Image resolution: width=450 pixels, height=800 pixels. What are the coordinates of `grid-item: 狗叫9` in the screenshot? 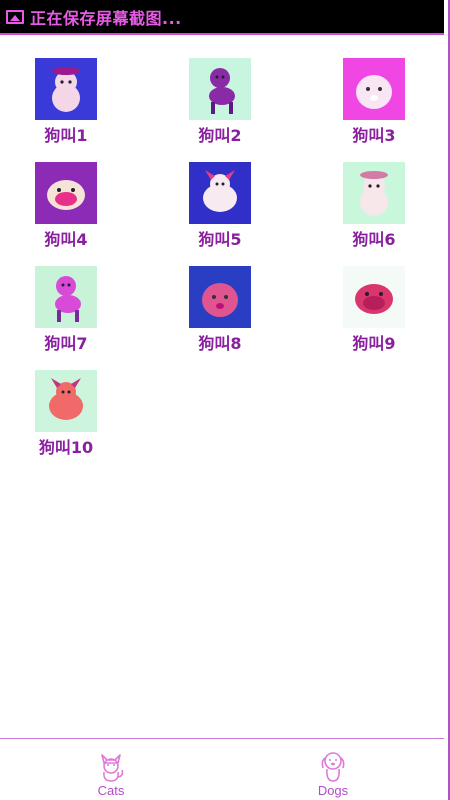 It's located at (374, 310).